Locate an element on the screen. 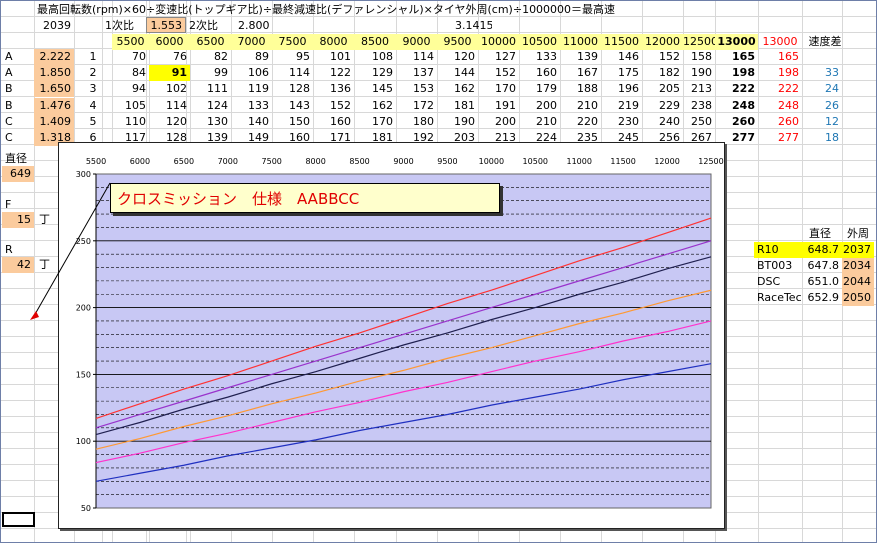 This screenshot has height=543, width=877. annotation-arrow is located at coordinates (72, 249).